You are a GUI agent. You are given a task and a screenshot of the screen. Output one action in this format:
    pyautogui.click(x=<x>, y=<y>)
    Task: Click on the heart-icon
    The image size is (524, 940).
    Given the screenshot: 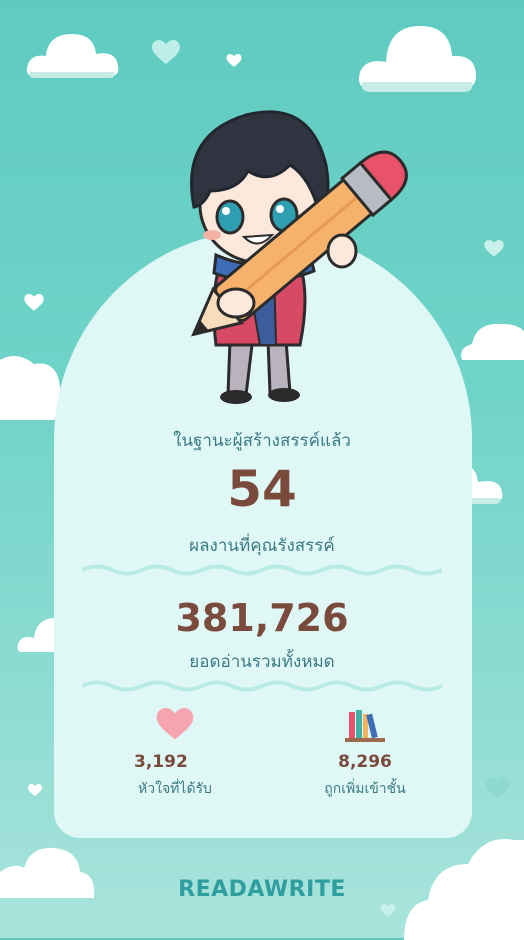 What is the action you would take?
    pyautogui.click(x=175, y=724)
    